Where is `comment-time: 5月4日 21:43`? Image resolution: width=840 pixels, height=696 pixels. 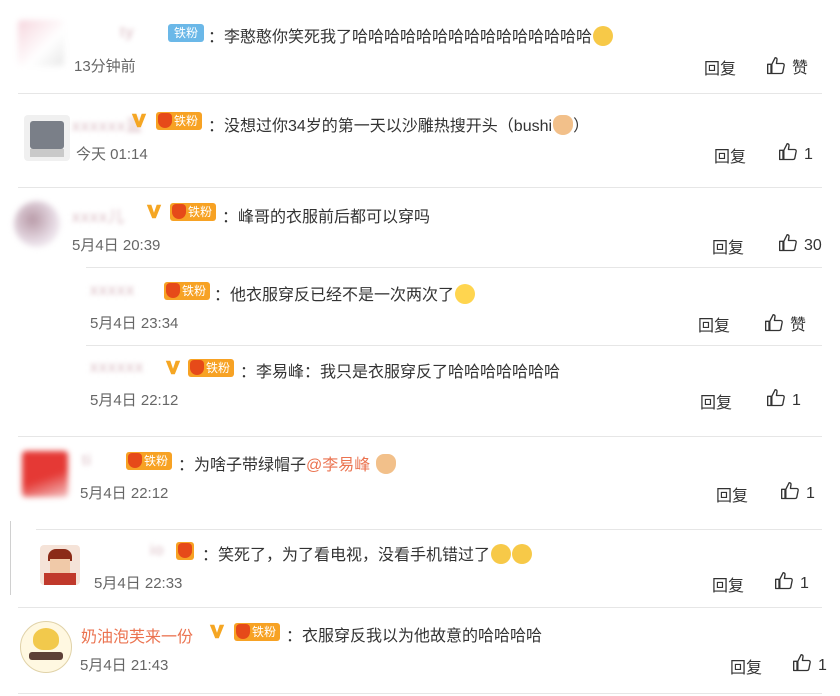
comment-time: 5月4日 21:43 is located at coordinates (124, 665).